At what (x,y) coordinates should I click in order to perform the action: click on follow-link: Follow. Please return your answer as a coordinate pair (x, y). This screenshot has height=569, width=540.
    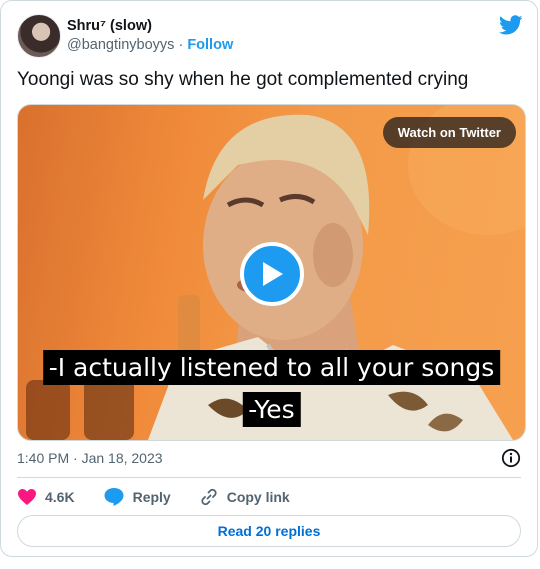
    Looking at the image, I should click on (210, 45).